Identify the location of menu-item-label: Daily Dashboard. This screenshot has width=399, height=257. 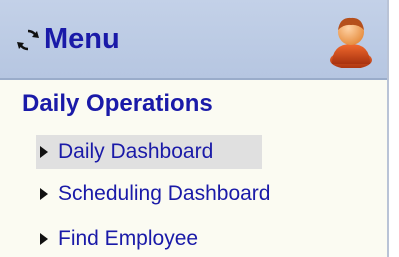
(136, 151).